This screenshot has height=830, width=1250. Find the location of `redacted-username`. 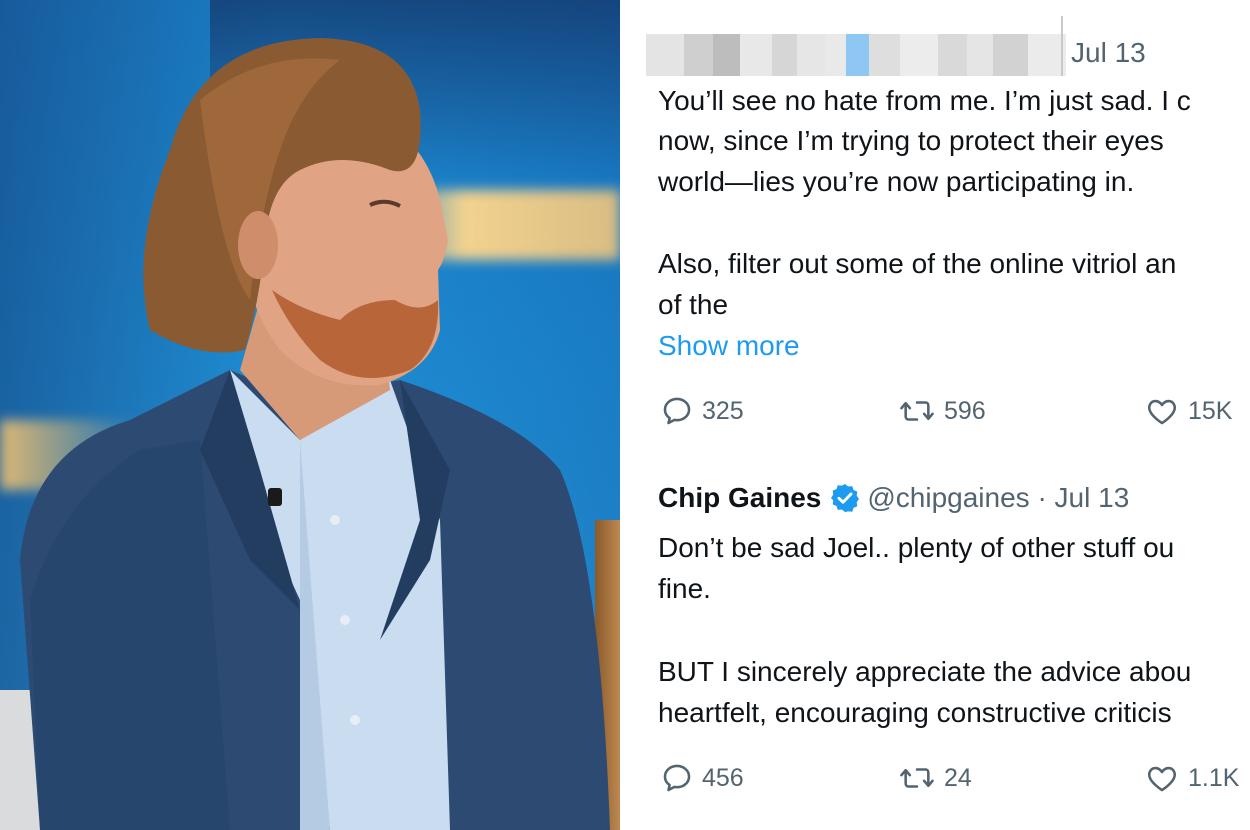

redacted-username is located at coordinates (856, 55).